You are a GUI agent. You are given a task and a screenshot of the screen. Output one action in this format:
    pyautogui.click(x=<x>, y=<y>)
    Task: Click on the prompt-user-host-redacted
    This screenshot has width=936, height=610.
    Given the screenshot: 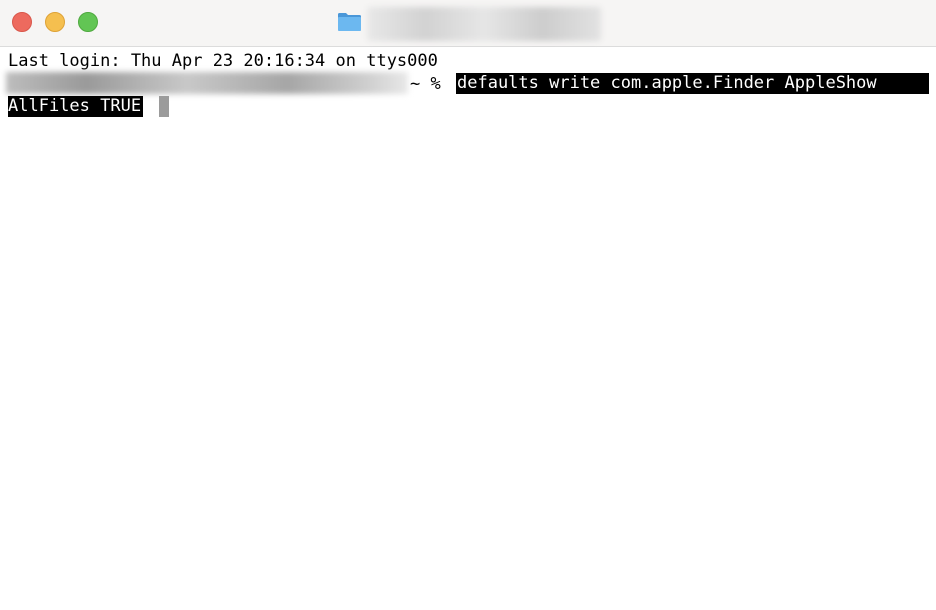 What is the action you would take?
    pyautogui.click(x=207, y=83)
    